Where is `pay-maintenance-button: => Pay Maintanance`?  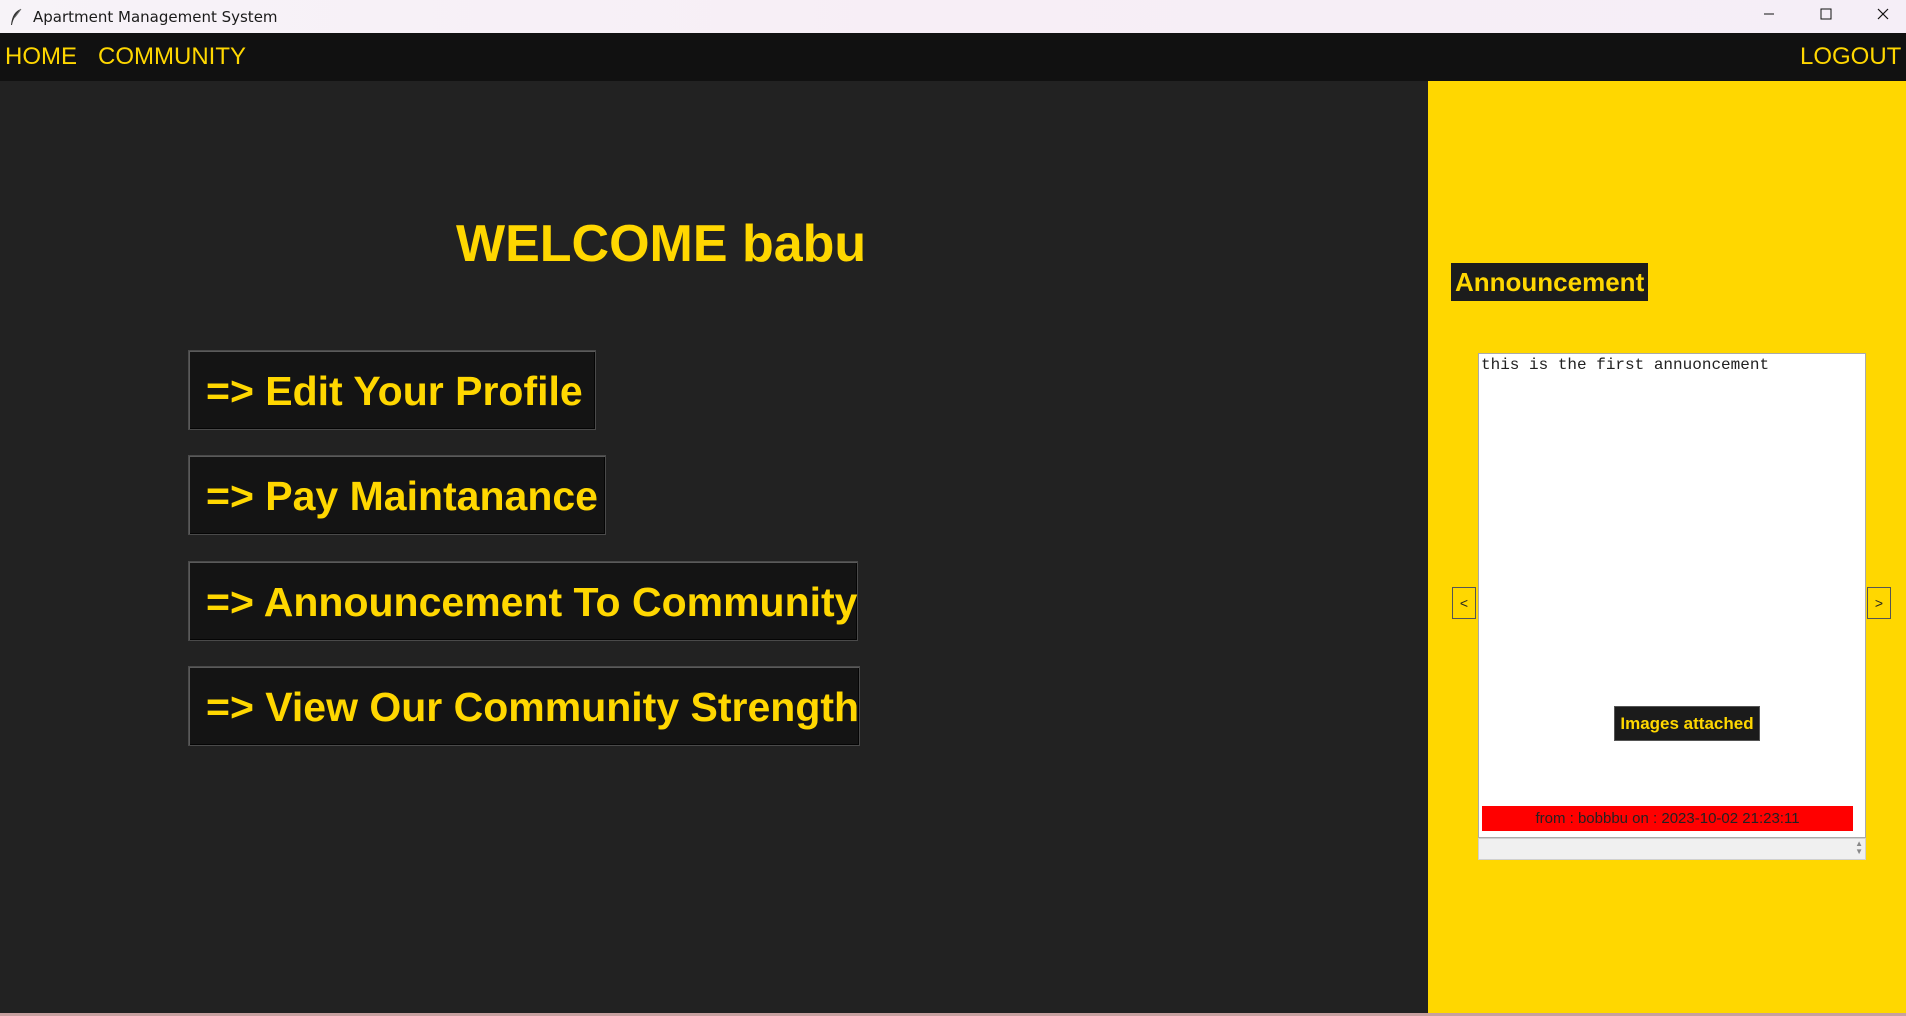 pay-maintenance-button: => Pay Maintanance is located at coordinates (397, 495).